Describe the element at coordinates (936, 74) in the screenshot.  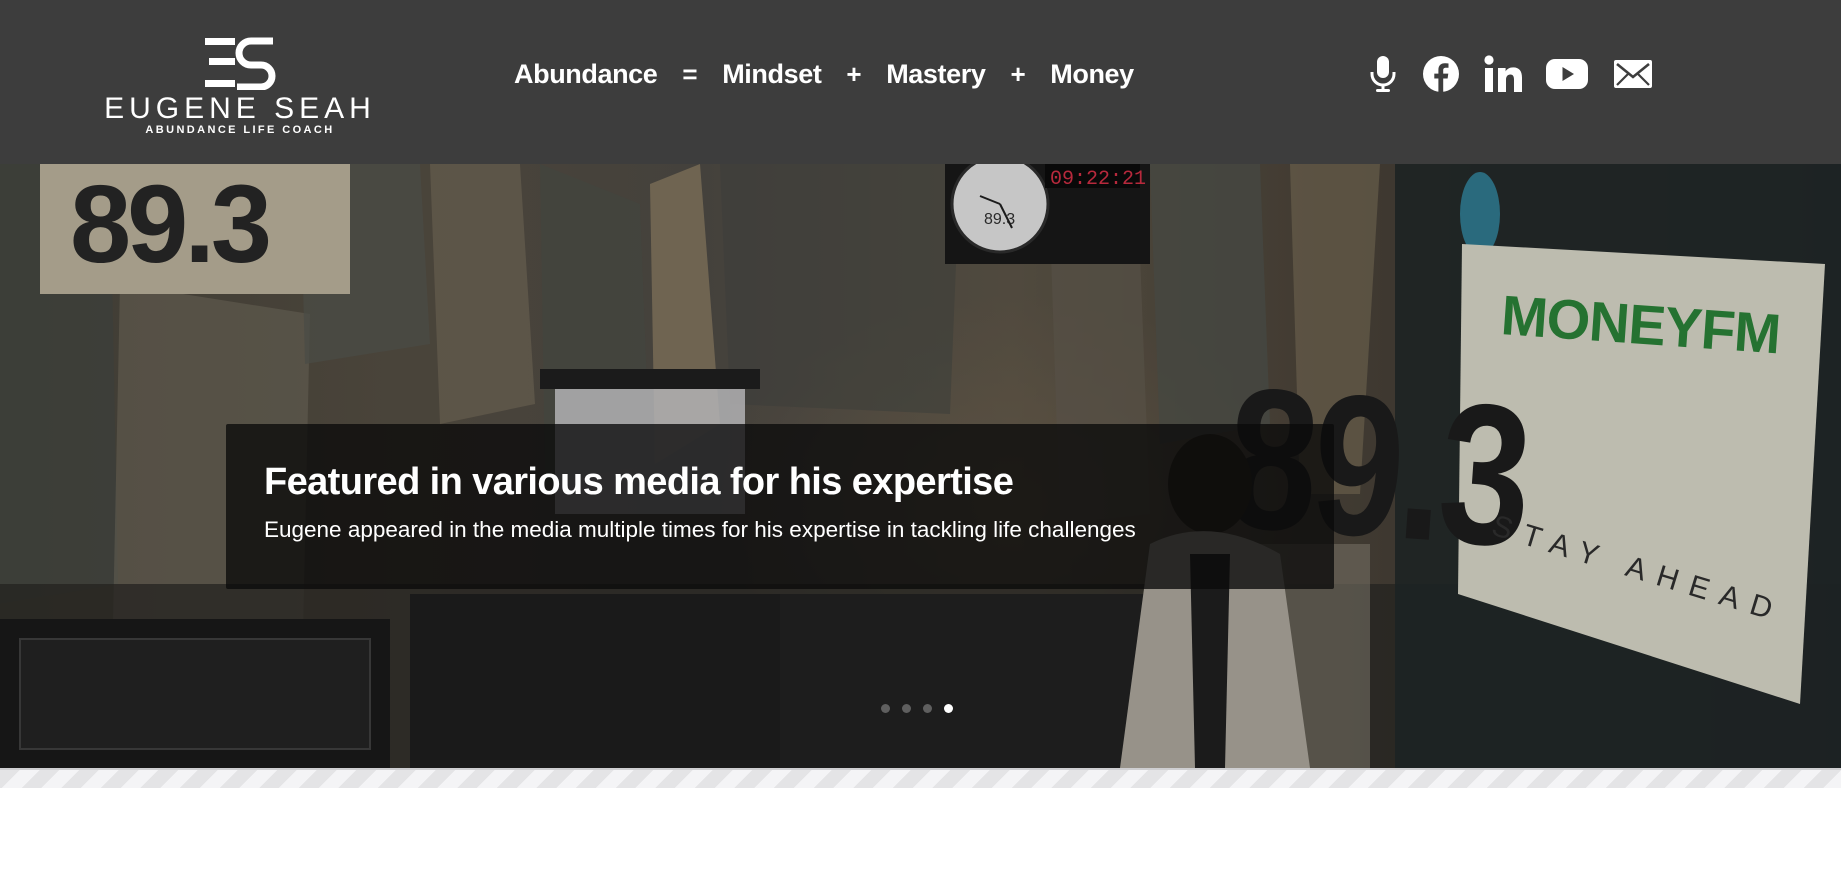
I see `nav-item-mastery: Mastery` at that location.